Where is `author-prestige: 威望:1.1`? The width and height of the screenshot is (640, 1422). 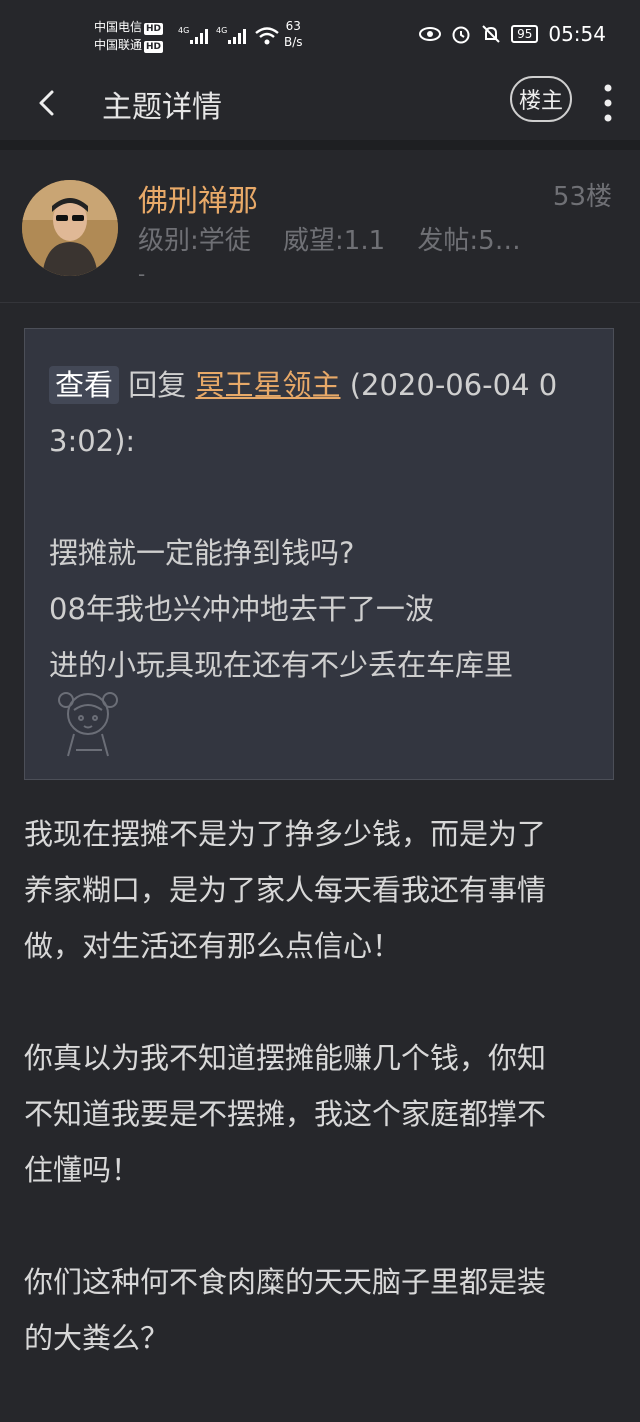
author-prestige: 威望:1.1 is located at coordinates (334, 241).